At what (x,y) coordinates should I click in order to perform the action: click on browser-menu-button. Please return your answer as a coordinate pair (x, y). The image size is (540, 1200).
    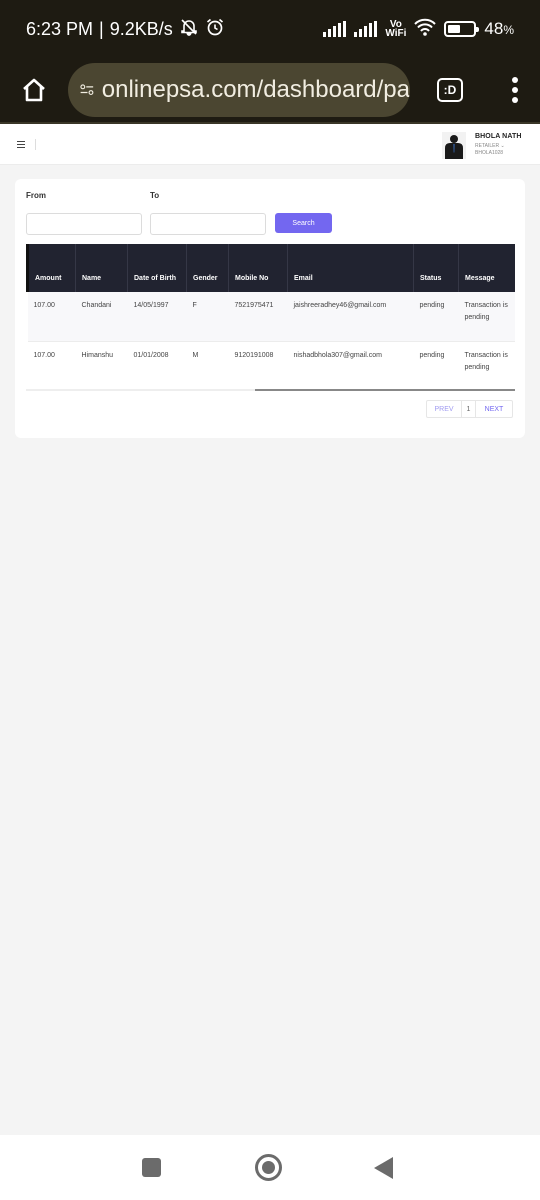
    Looking at the image, I should click on (515, 90).